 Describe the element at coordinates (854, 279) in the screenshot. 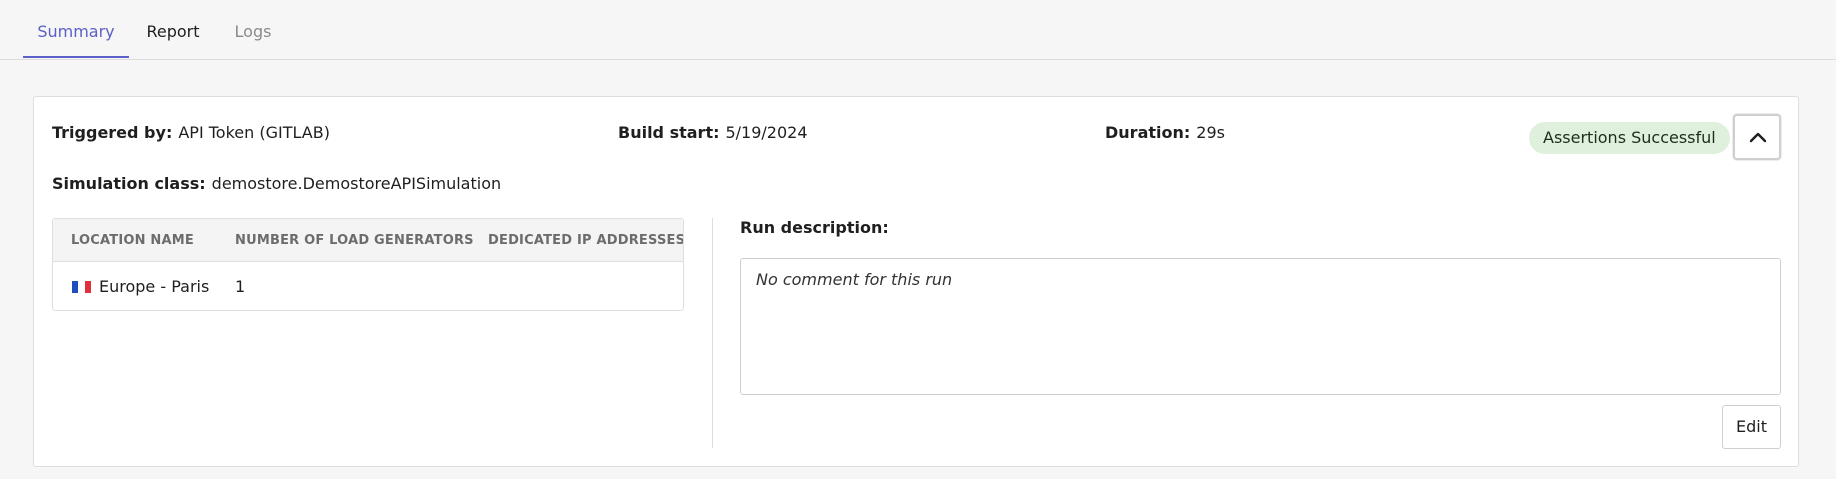

I see `run-description-text: No comment for this run` at that location.